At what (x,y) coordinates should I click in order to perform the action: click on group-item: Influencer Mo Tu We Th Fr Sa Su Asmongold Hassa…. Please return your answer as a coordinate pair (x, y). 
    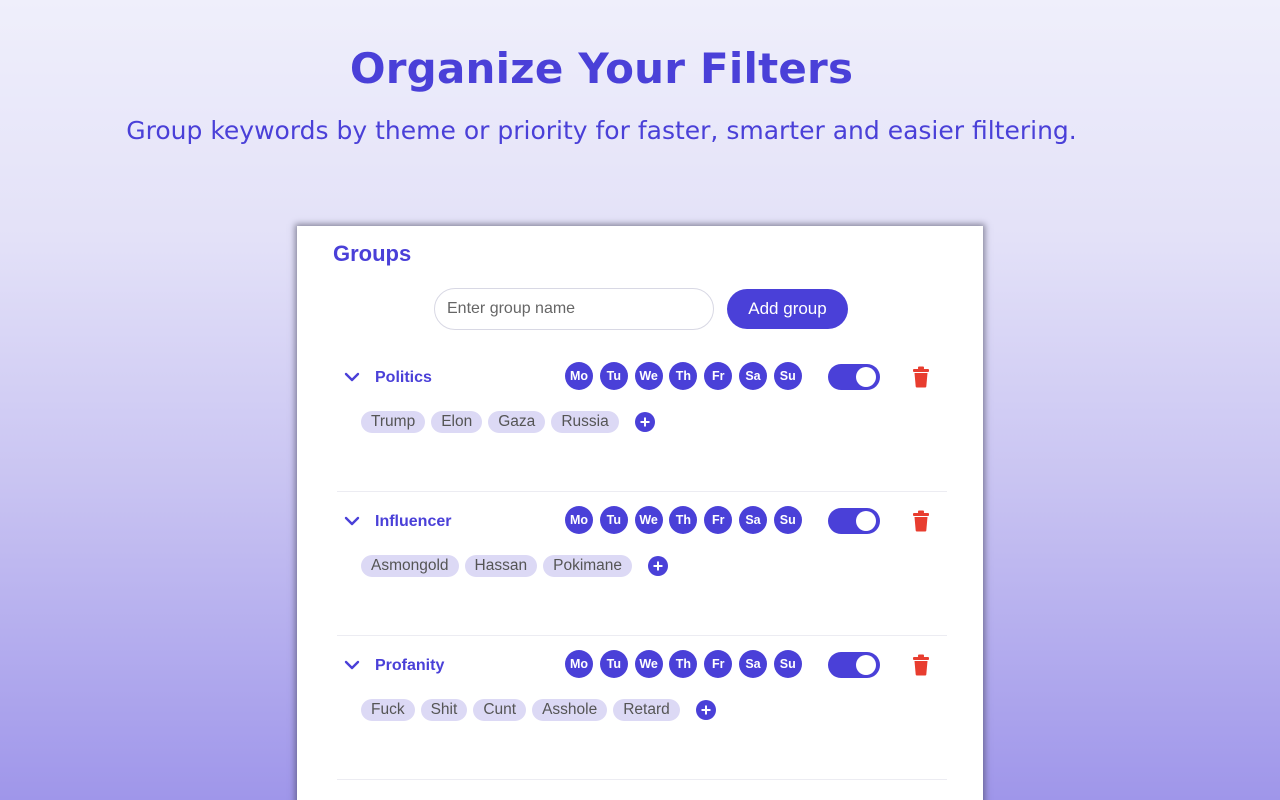
    Looking at the image, I should click on (642, 564).